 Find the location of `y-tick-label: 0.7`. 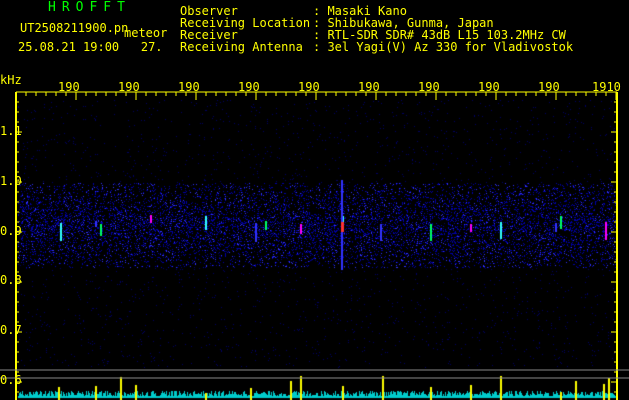

y-tick-label: 0.7 is located at coordinates (11, 330).